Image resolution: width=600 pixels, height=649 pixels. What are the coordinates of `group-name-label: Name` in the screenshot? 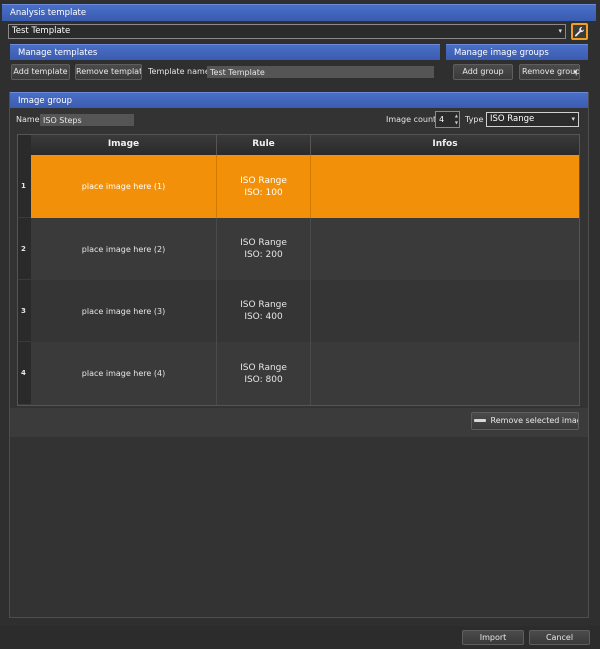 It's located at (28, 119).